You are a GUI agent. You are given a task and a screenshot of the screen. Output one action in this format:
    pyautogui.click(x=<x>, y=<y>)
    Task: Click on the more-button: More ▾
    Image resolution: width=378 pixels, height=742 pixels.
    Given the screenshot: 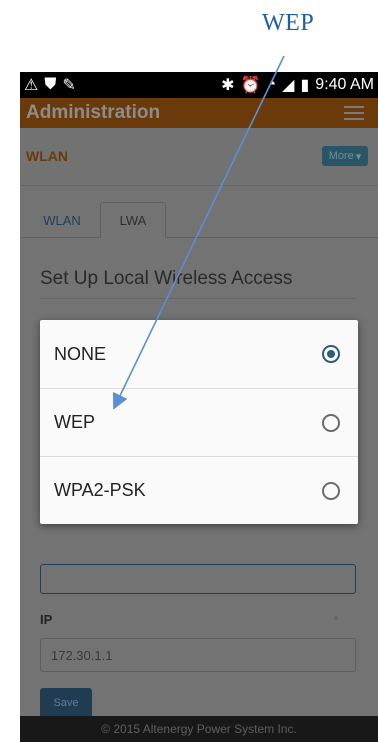 What is the action you would take?
    pyautogui.click(x=345, y=156)
    